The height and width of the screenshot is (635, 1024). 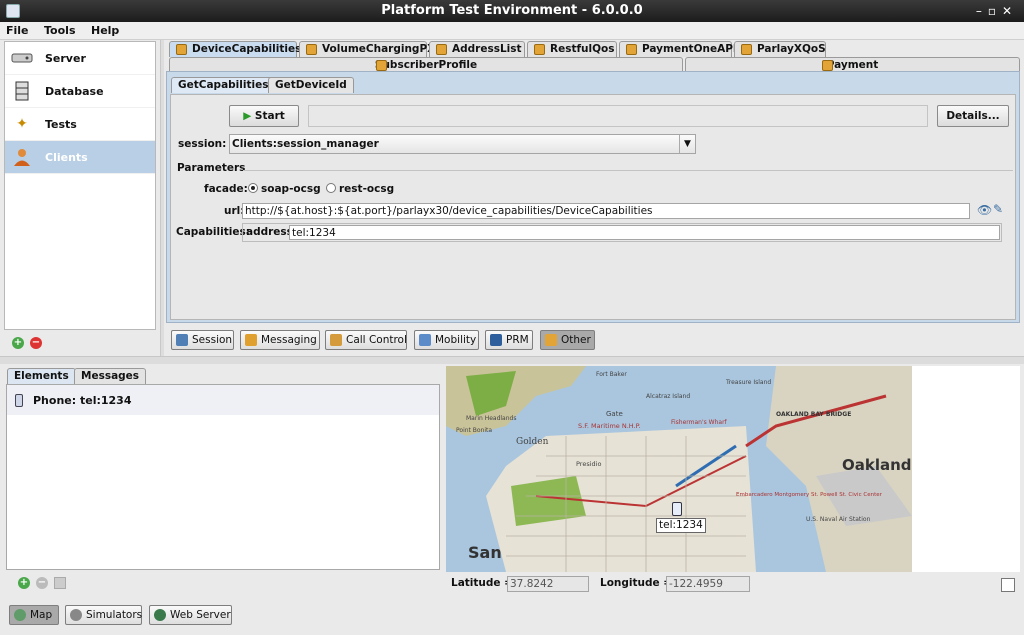 I want to click on tab-address-list: AddressList, so click(x=477, y=49).